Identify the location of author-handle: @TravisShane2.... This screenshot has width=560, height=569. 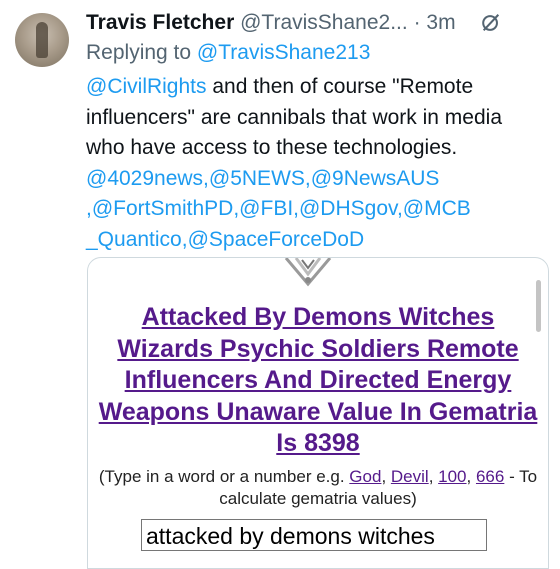
(324, 22).